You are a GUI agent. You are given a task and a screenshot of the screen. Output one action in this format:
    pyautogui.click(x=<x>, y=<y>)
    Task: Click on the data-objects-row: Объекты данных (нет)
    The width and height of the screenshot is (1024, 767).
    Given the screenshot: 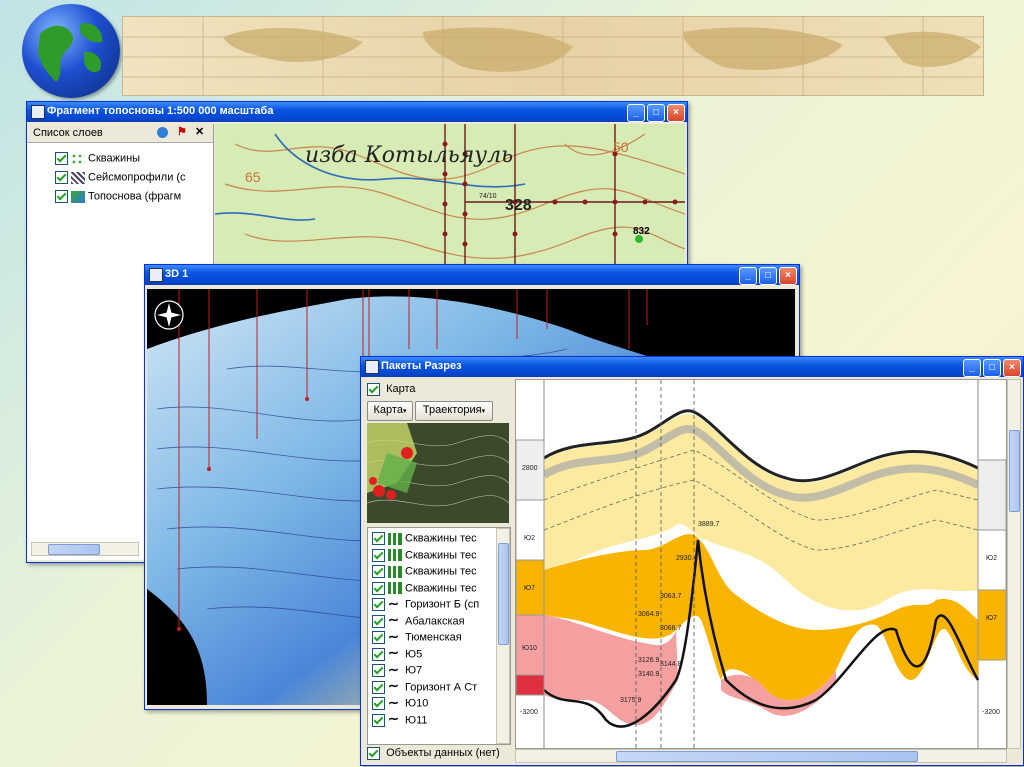 What is the action you would take?
    pyautogui.click(x=433, y=753)
    